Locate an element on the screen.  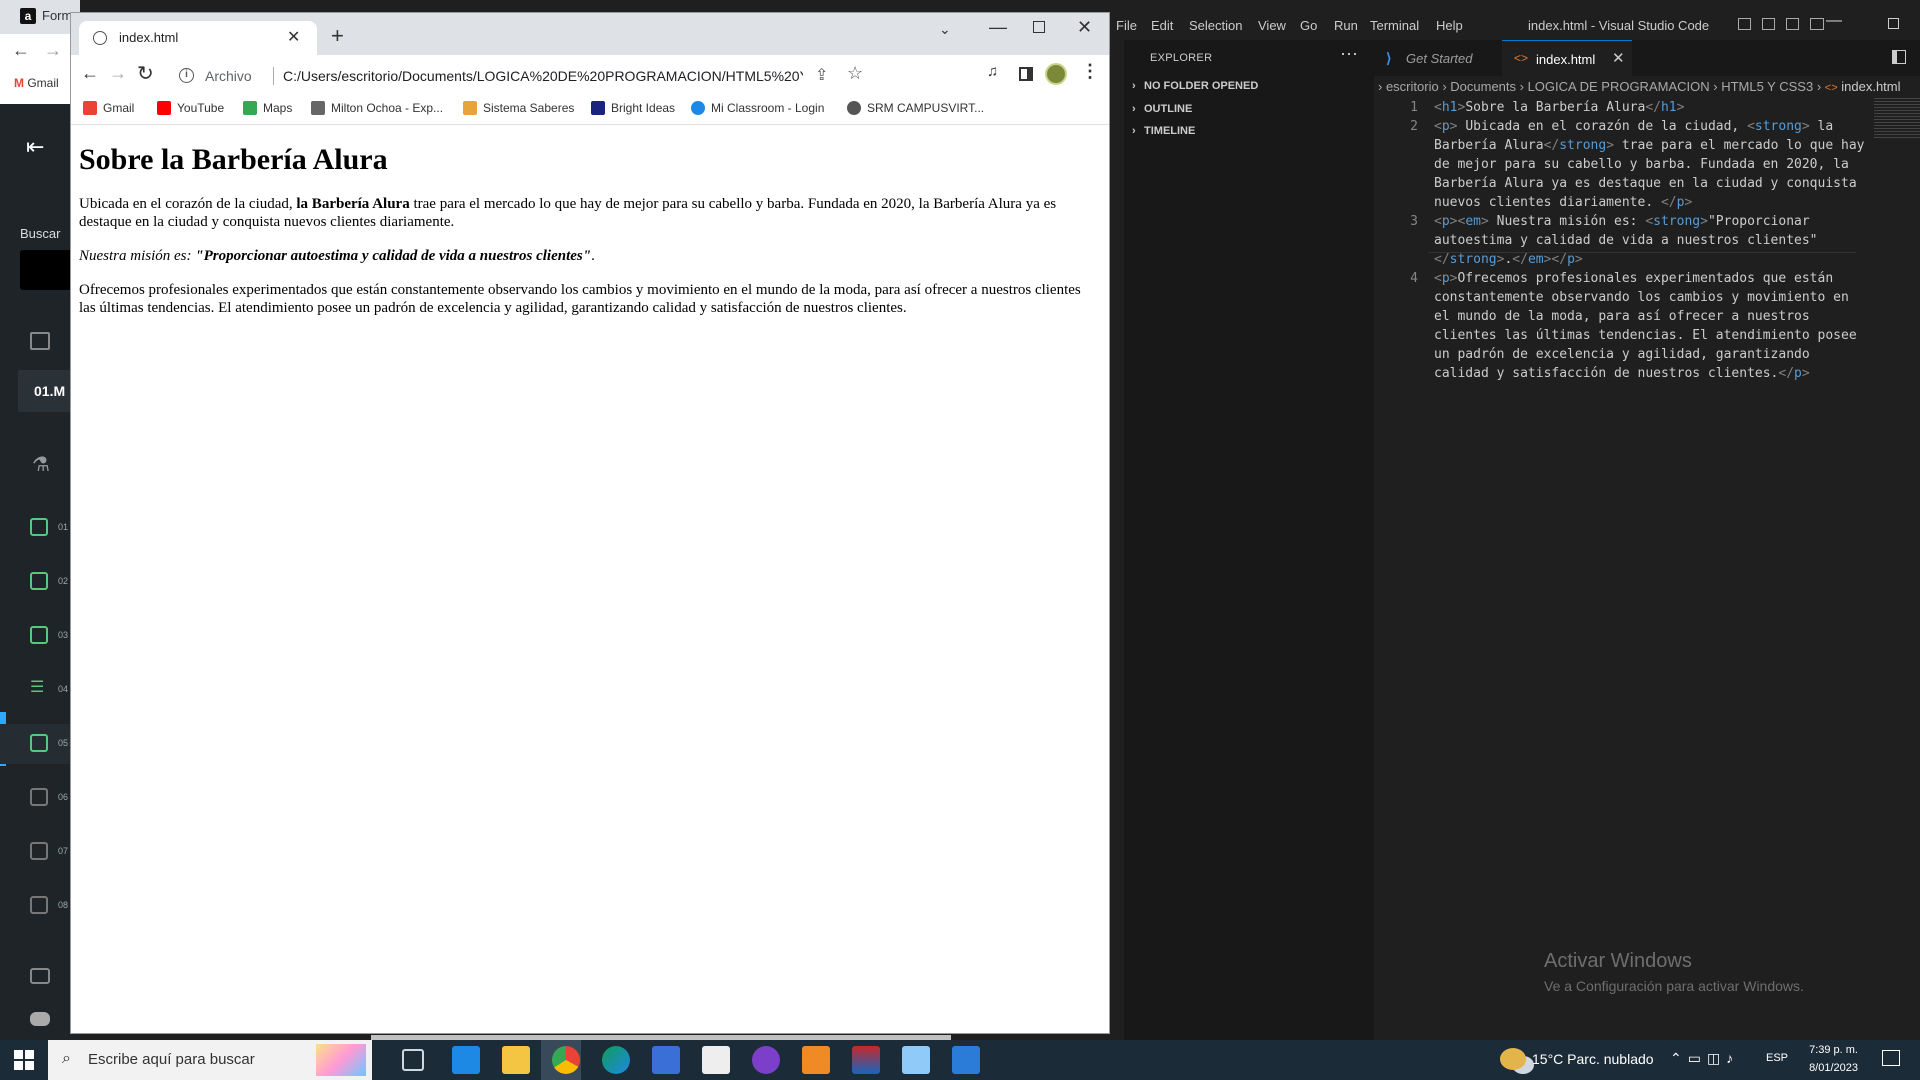
weather-icon is located at coordinates (1513, 1059).